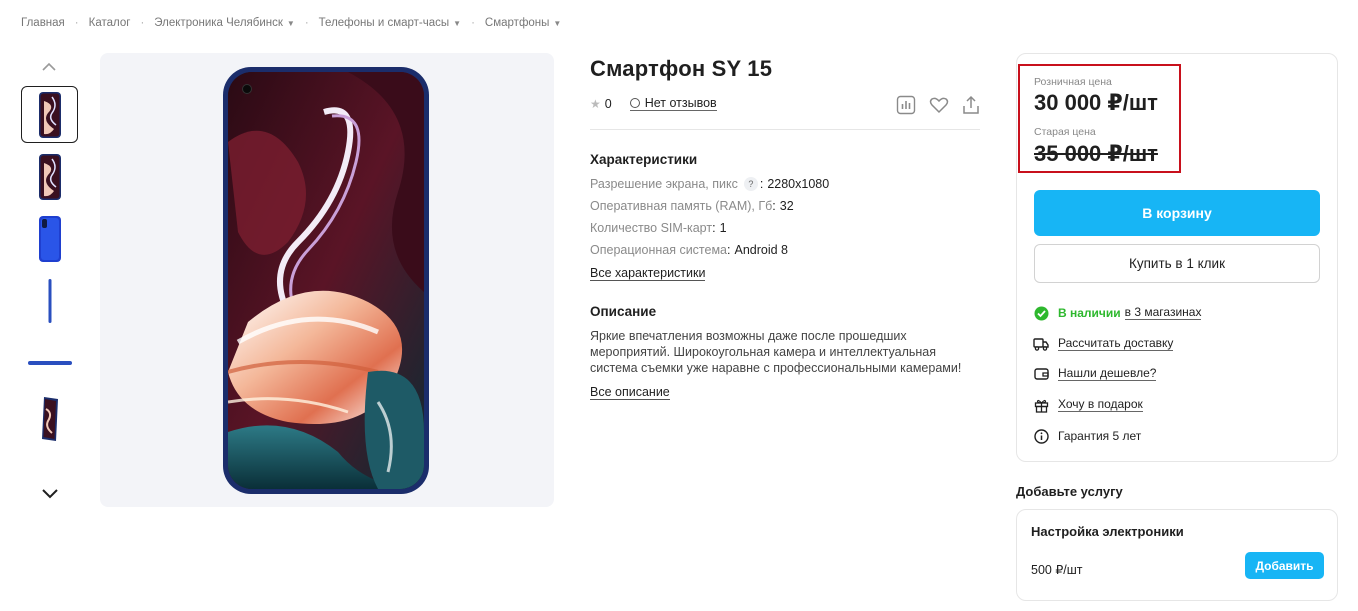 This screenshot has width=1358, height=611. What do you see at coordinates (1107, 374) in the screenshot?
I see `cheaper-link: Нашли дешевле?` at bounding box center [1107, 374].